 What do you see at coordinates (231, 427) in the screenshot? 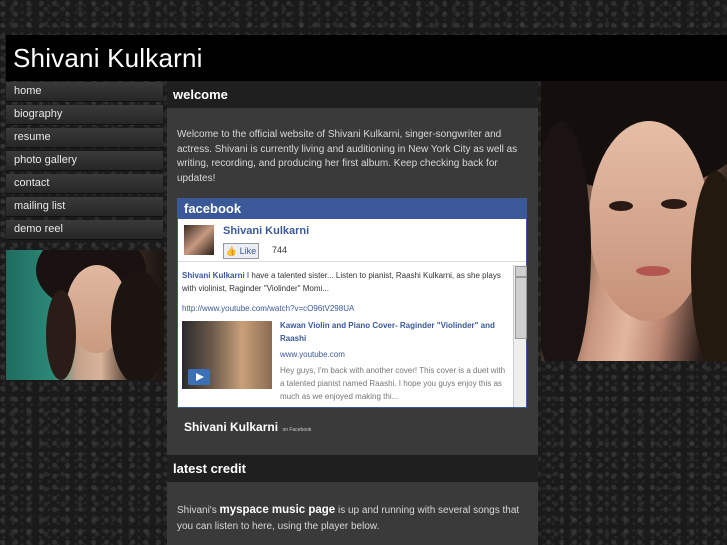
I see `footer-page-name: Shivani Kulkarni` at bounding box center [231, 427].